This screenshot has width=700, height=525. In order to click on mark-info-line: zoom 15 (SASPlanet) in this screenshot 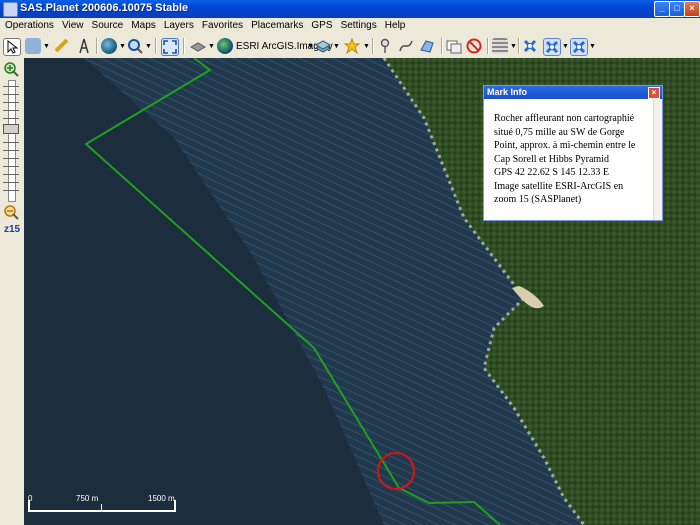, I will do `click(538, 199)`.